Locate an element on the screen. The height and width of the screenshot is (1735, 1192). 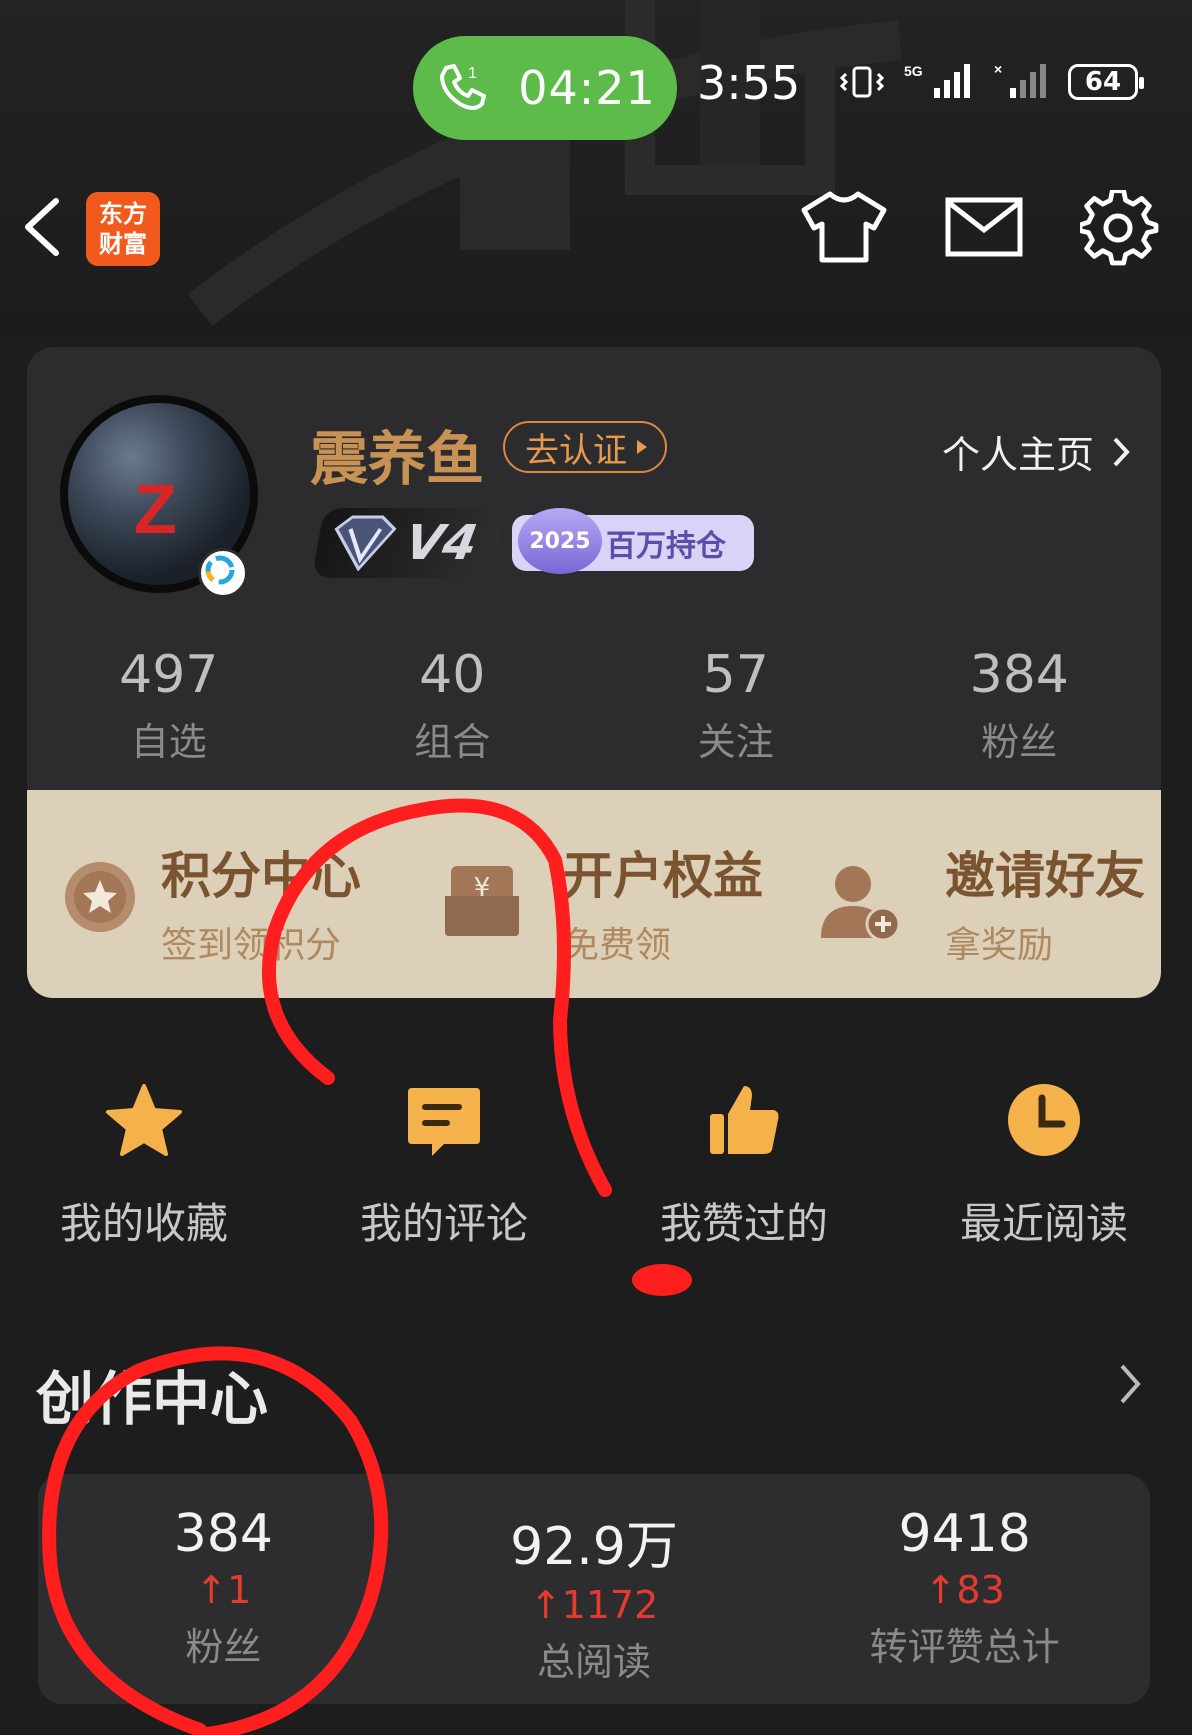
avatar-letter: Z is located at coordinates (155, 509).